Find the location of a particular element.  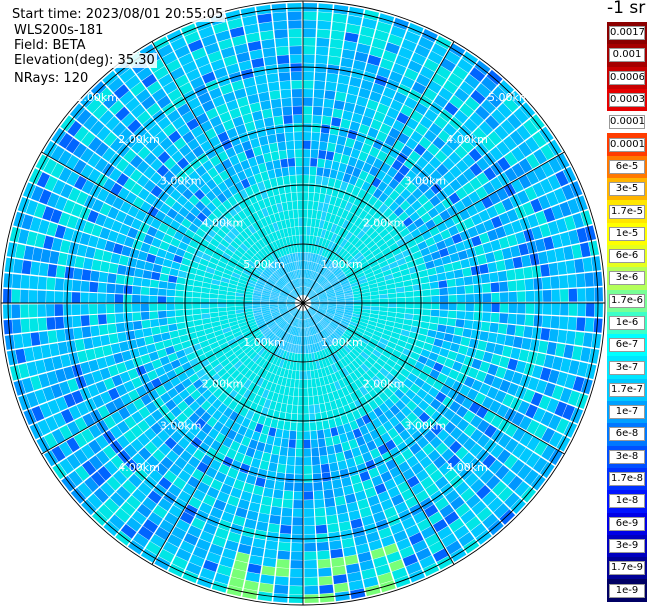

colorbar-swatch: 6e-7 is located at coordinates (627, 345).